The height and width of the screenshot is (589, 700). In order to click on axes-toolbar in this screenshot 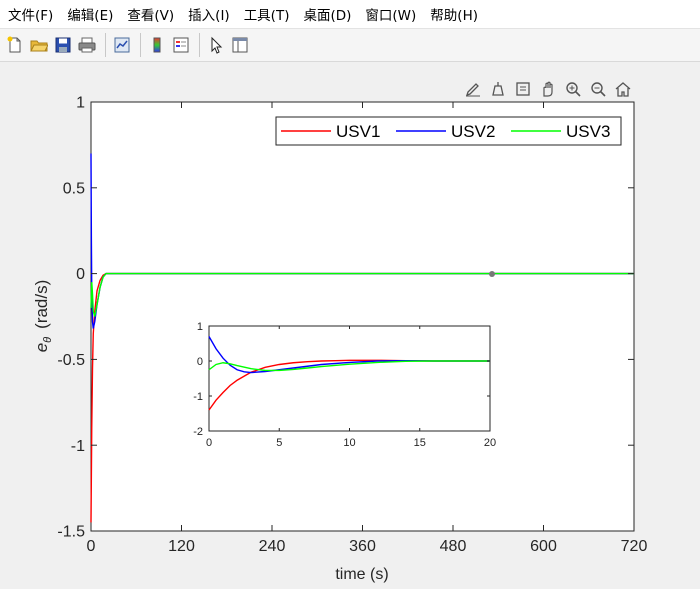, I will do `click(546, 89)`.